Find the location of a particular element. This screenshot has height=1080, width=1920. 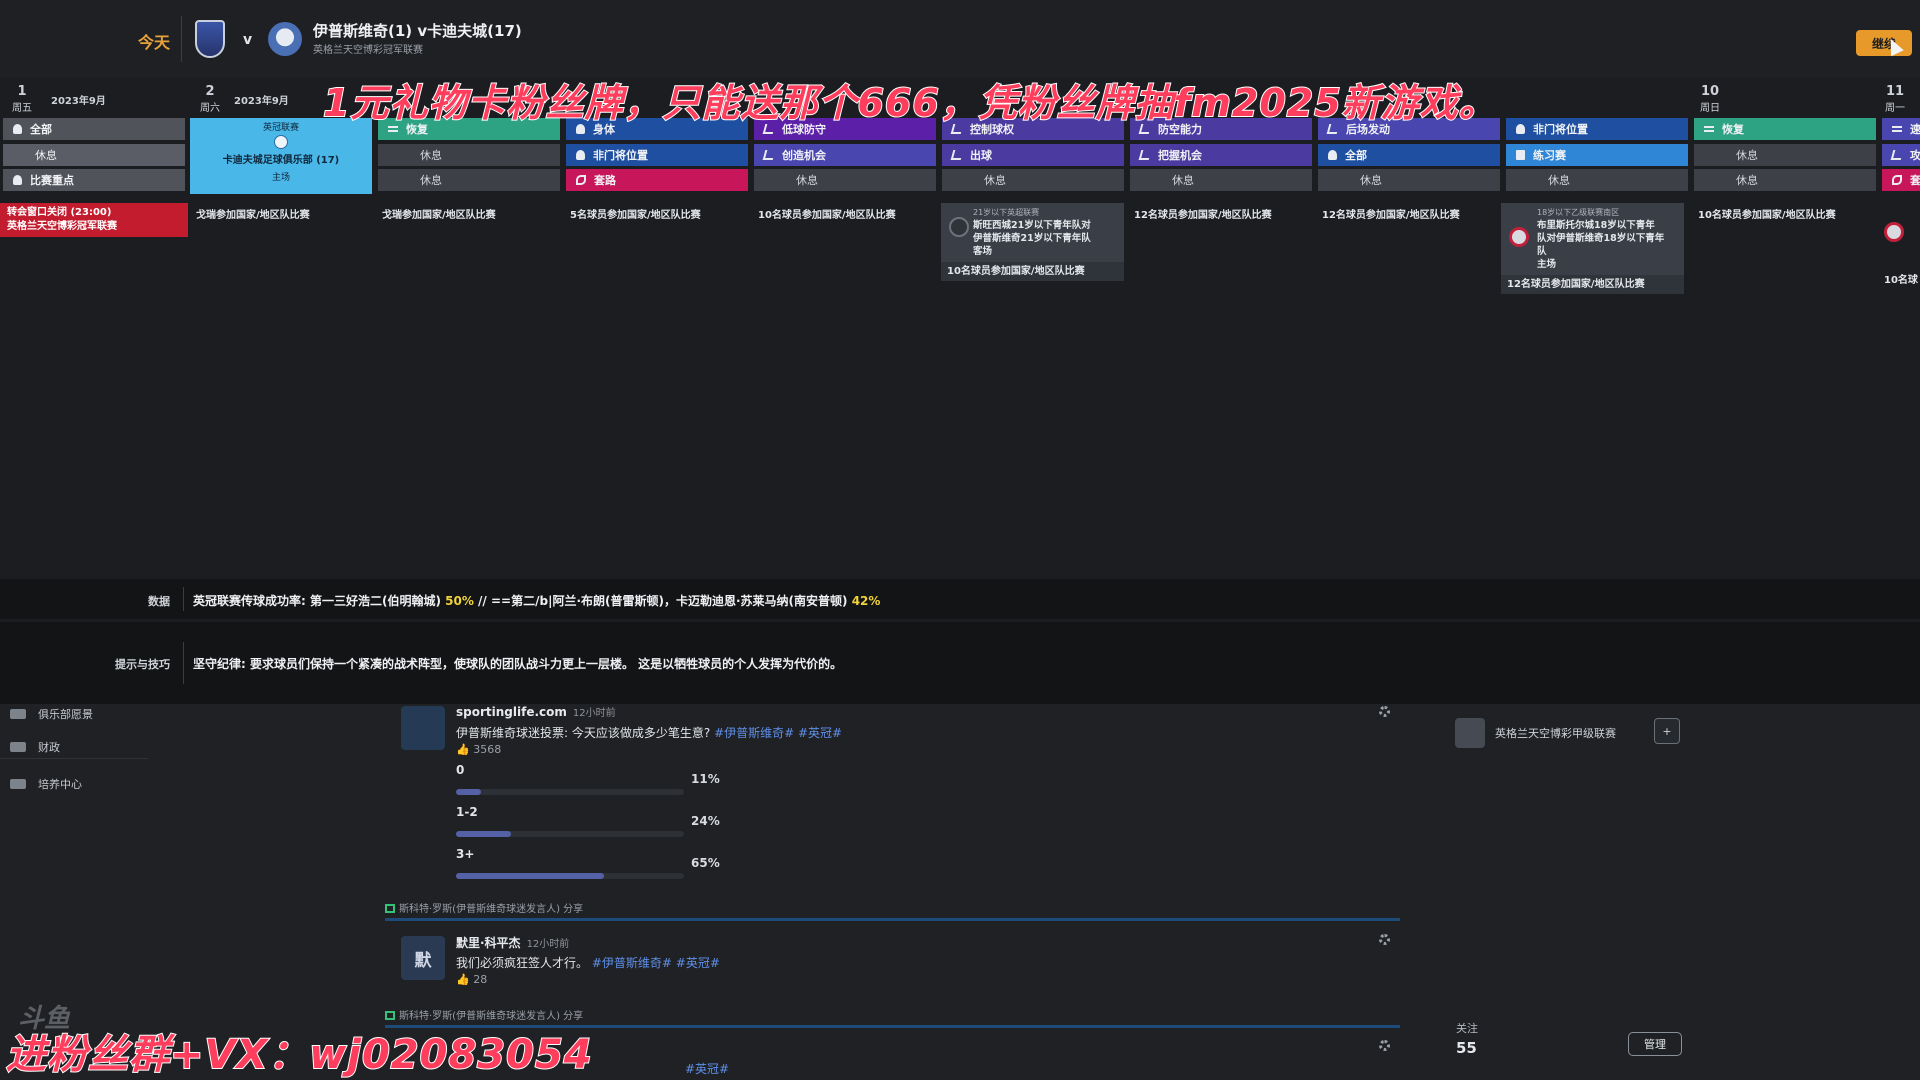

weekday: 周日 is located at coordinates (1710, 108).